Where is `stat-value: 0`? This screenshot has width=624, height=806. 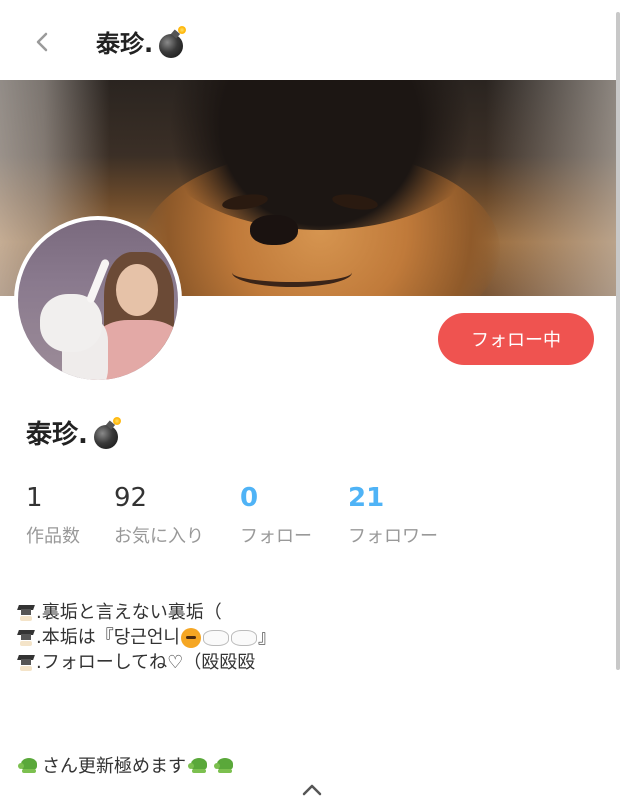
stat-value: 0 is located at coordinates (249, 498).